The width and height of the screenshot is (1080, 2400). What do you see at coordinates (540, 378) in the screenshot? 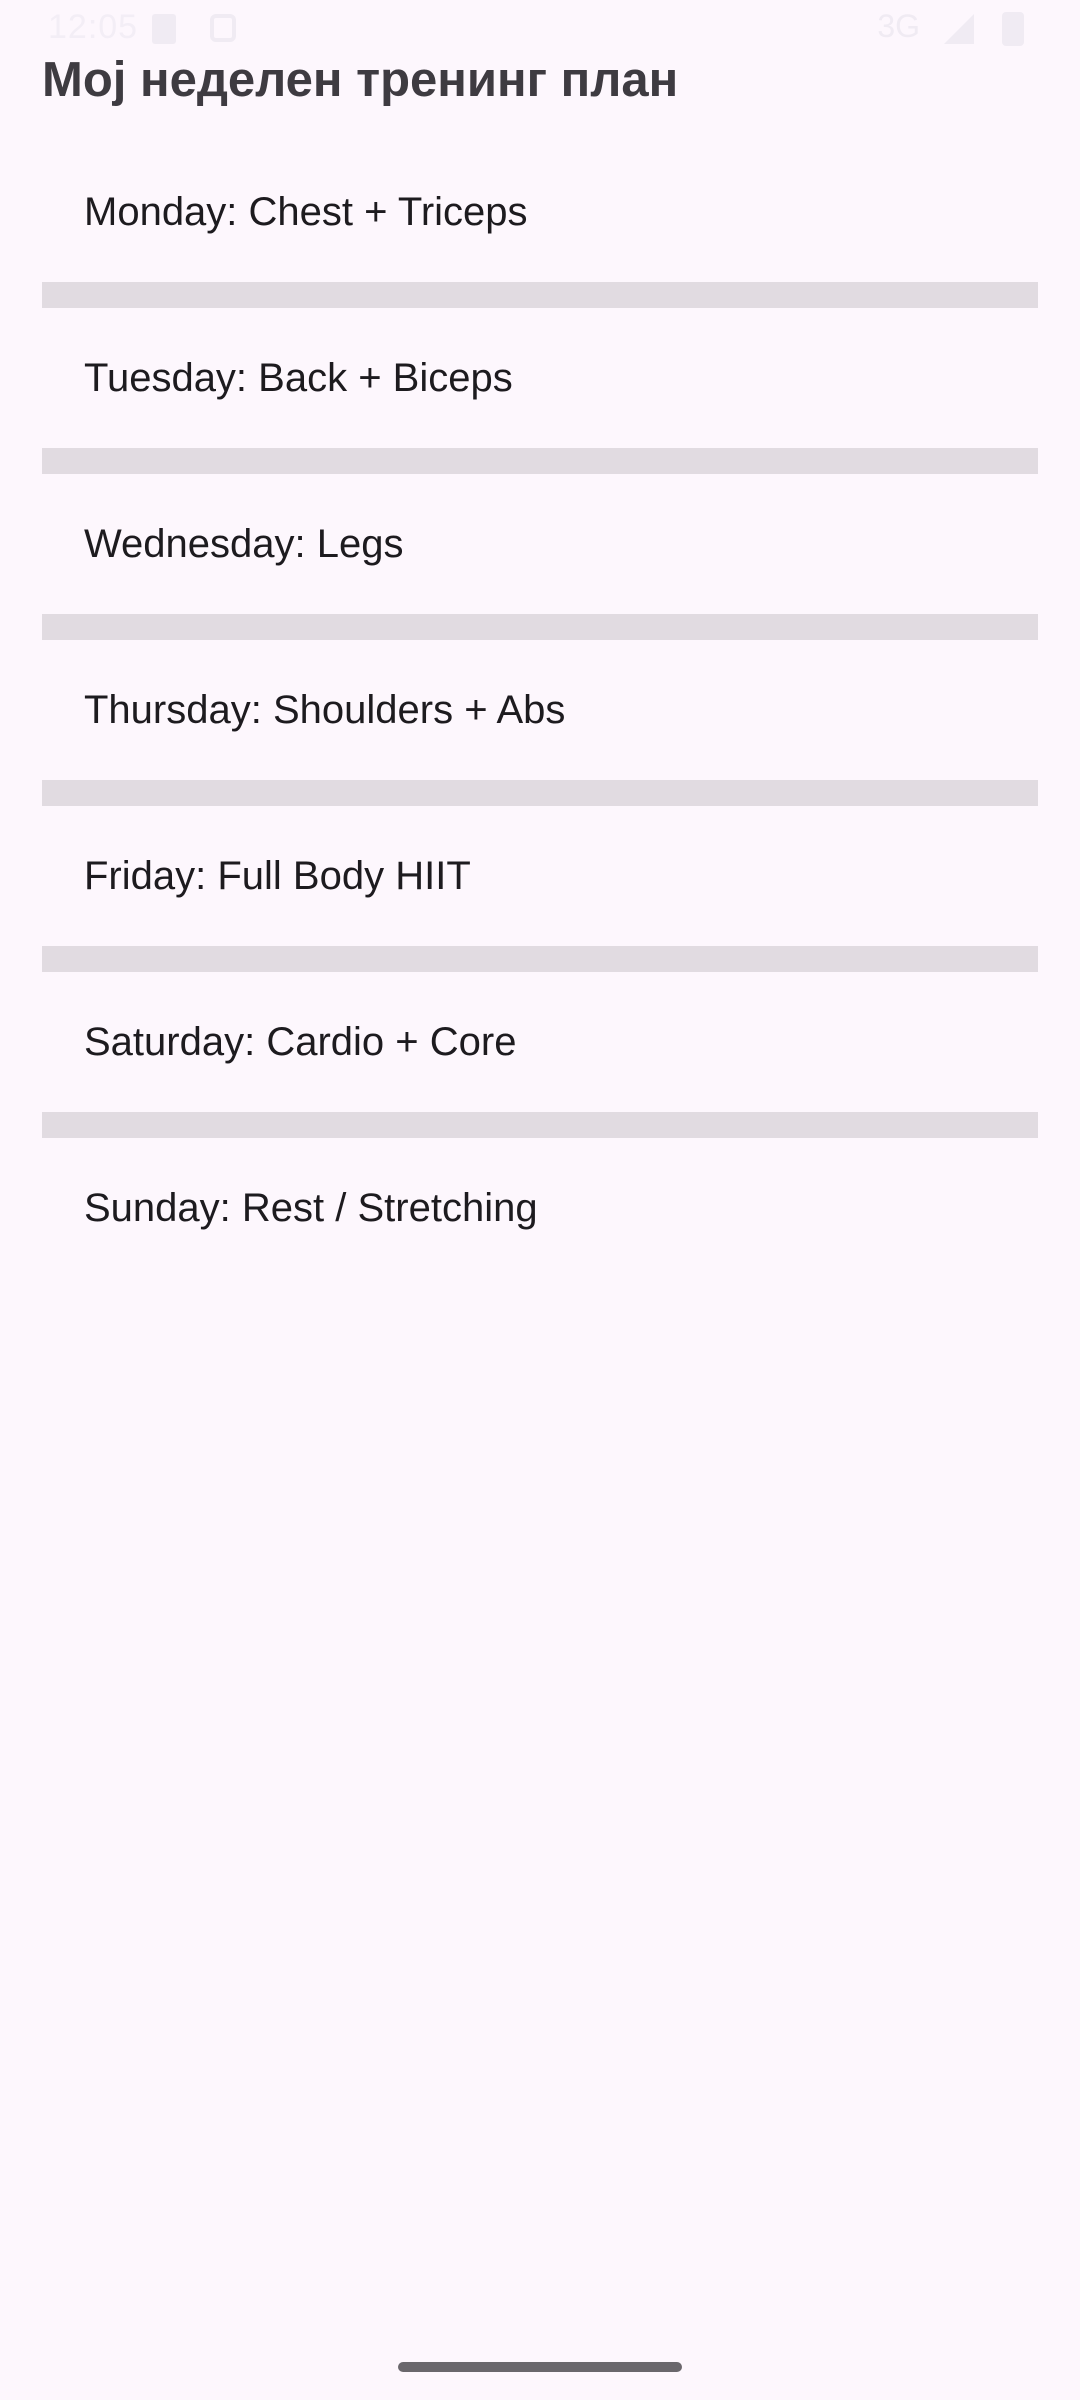
I see `list-item-tuesday: Tuesday: Back + Biceps` at bounding box center [540, 378].